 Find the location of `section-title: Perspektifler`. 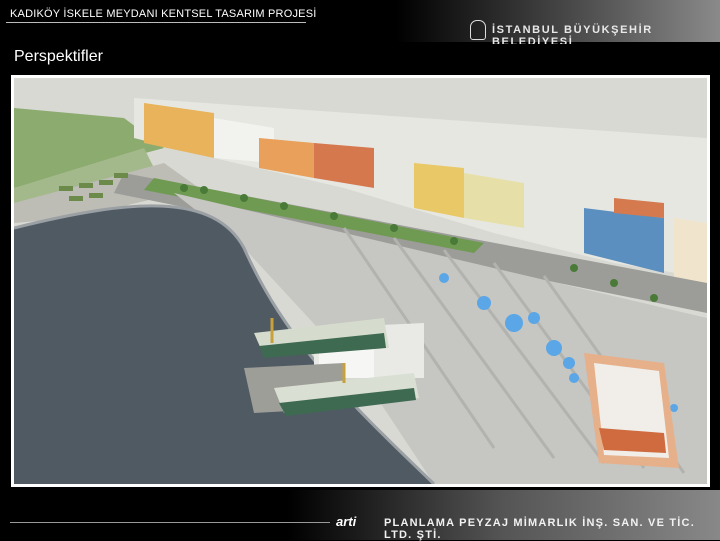

section-title: Perspektifler is located at coordinates (58, 56).